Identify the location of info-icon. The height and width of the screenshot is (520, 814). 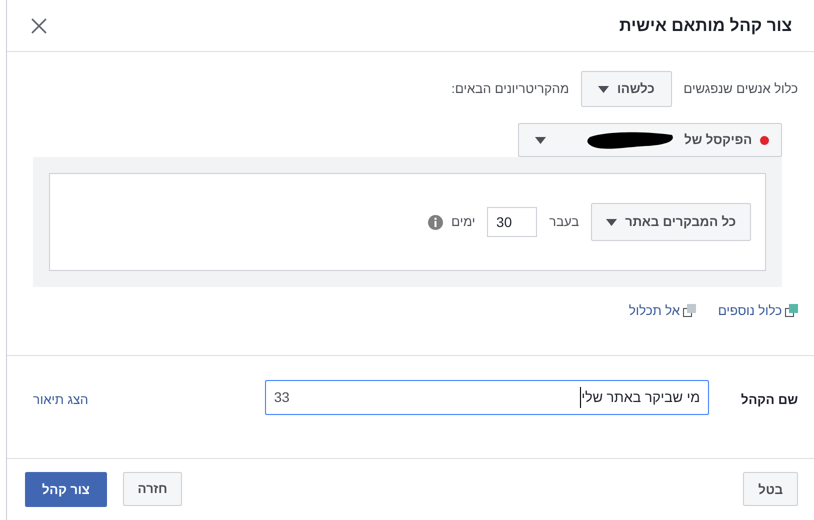
(436, 222).